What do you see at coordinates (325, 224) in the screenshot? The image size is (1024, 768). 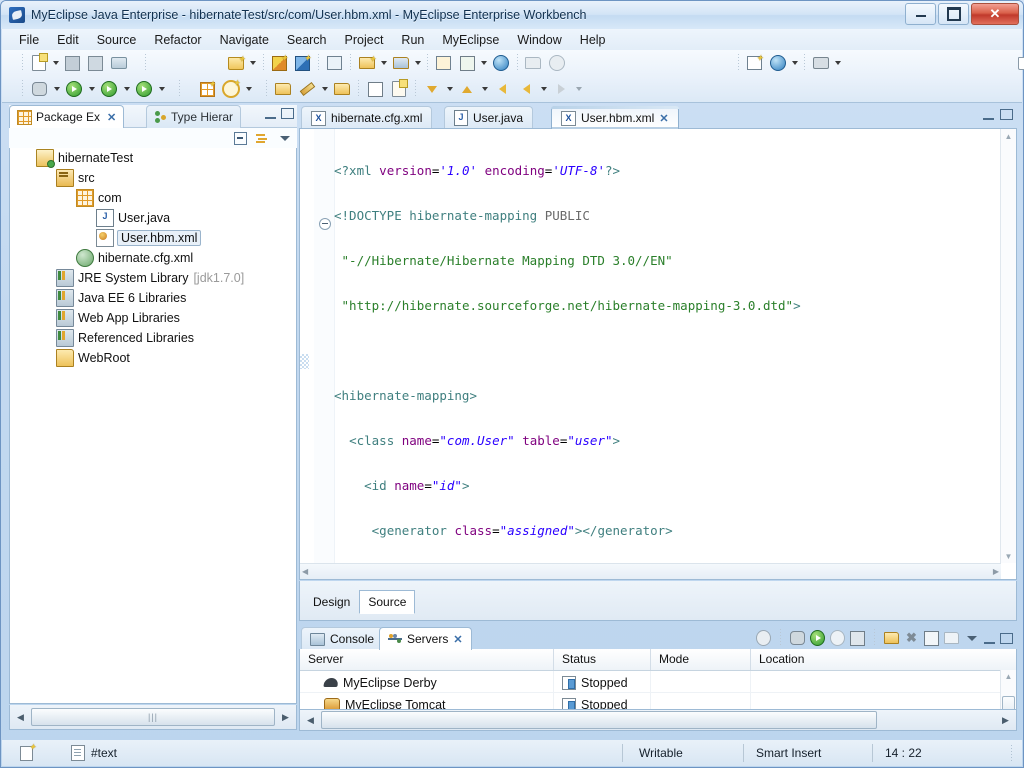 I see `fold-collapse-icon` at bounding box center [325, 224].